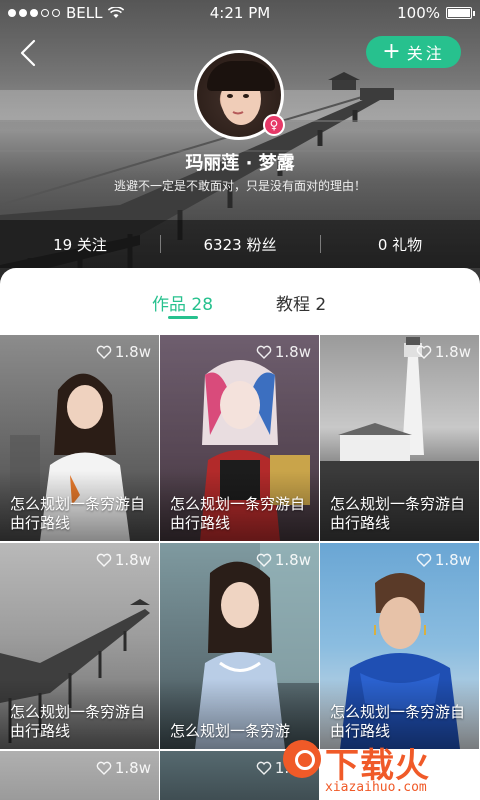  Describe the element at coordinates (425, 53) in the screenshot. I see `follow-button-label: 关注` at that location.